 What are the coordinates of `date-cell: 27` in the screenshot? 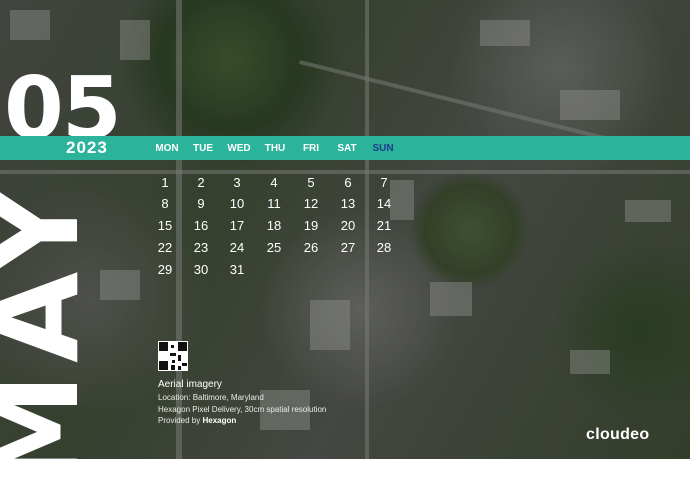 It's located at (348, 247).